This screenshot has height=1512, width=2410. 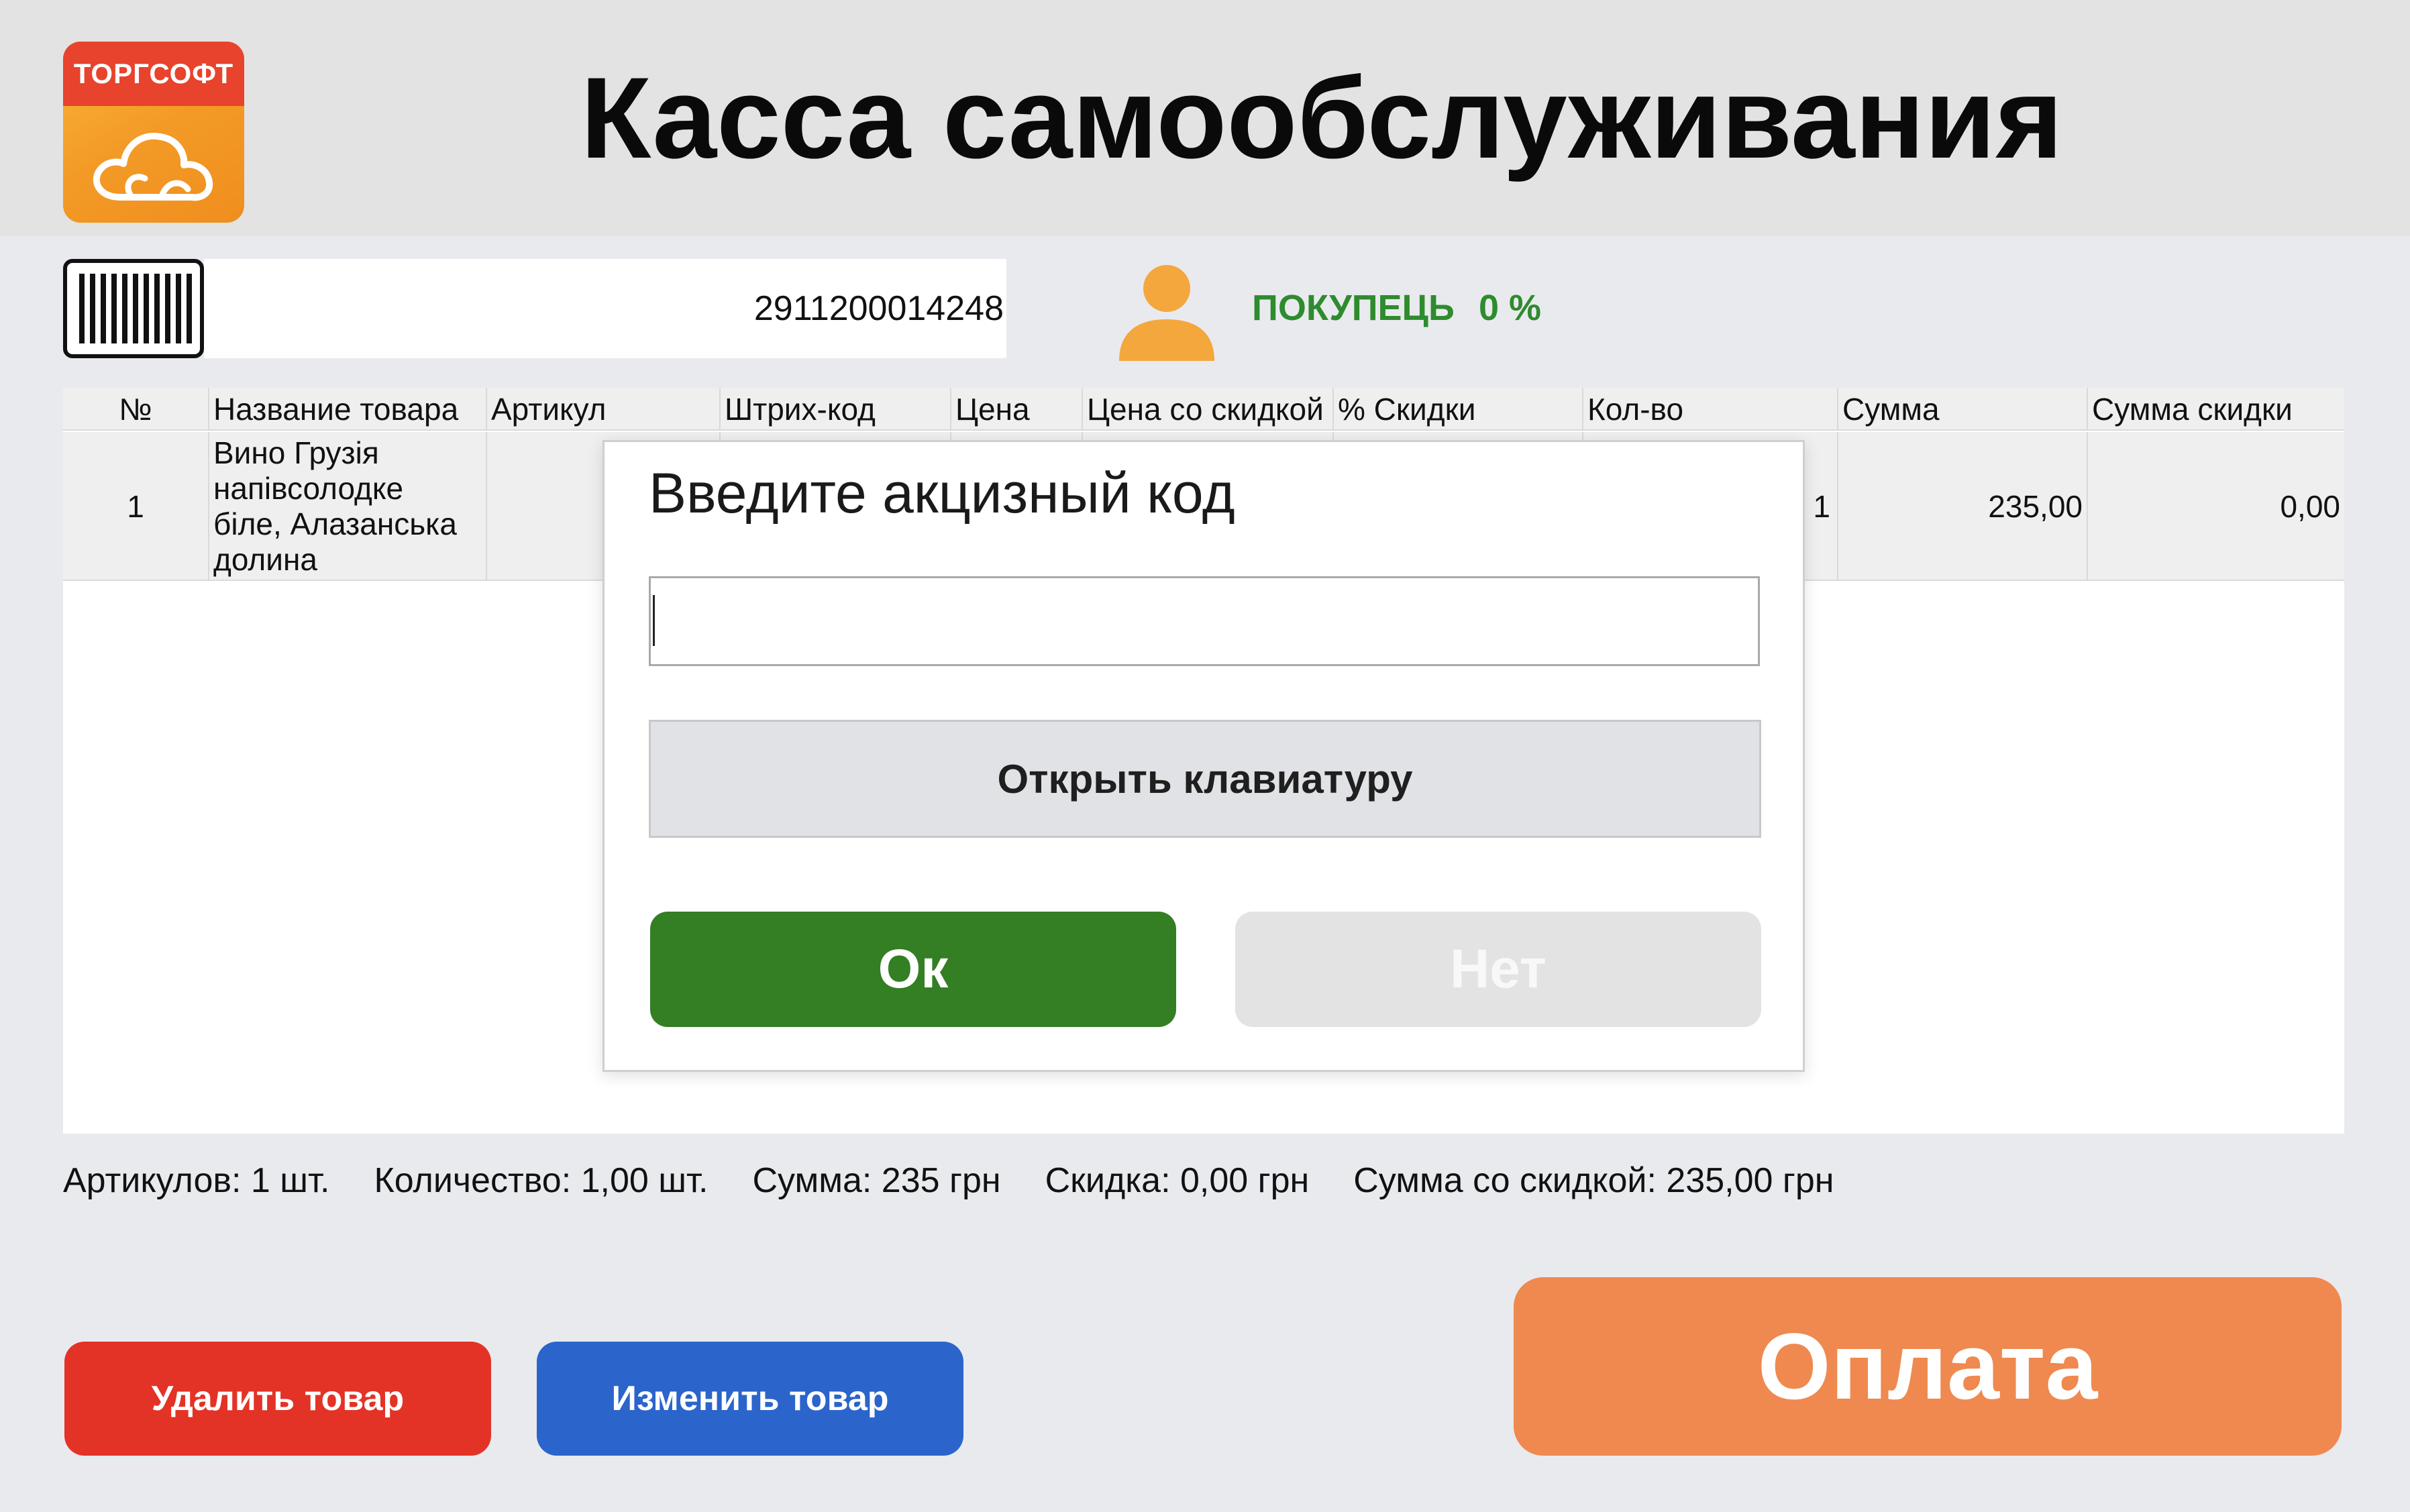 What do you see at coordinates (750, 1399) in the screenshot?
I see `edit-item-button: Изменить товар` at bounding box center [750, 1399].